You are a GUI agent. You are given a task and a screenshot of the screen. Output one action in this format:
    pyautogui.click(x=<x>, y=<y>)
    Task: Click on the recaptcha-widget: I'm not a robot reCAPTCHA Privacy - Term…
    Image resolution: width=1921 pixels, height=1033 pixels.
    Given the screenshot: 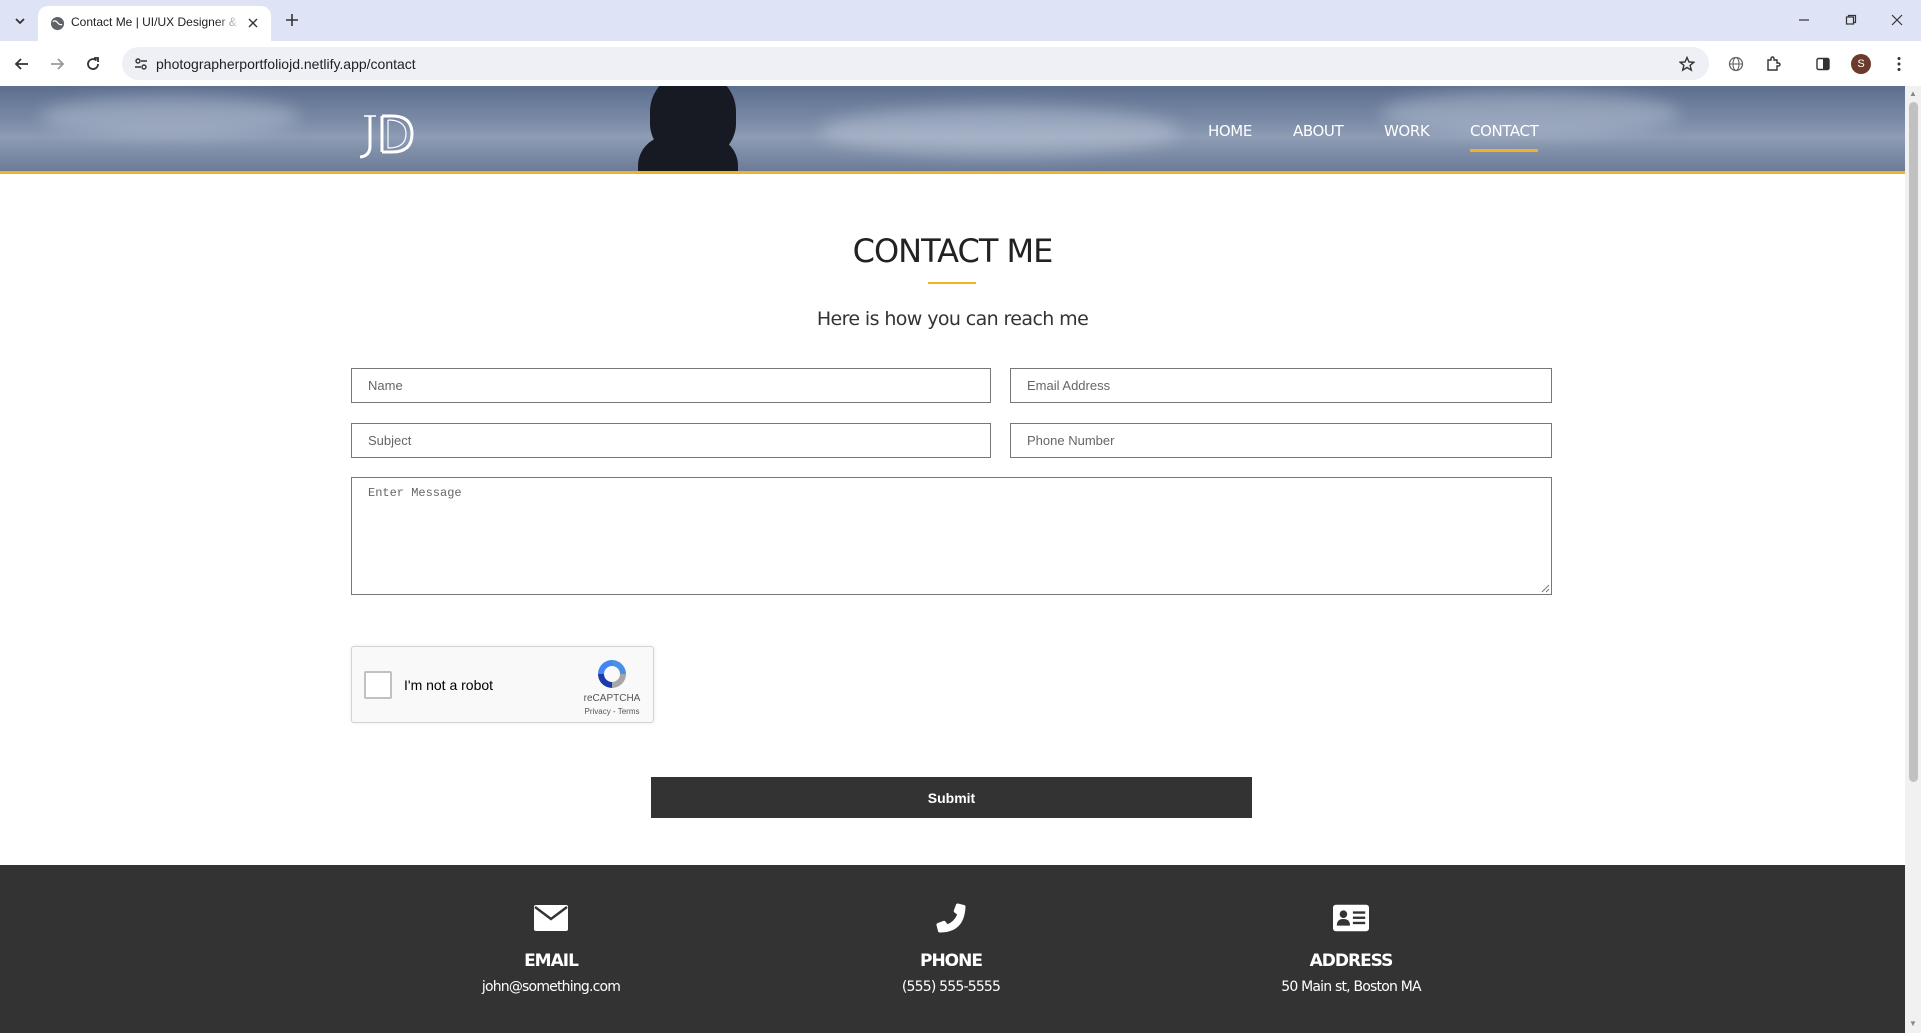 What is the action you would take?
    pyautogui.click(x=502, y=684)
    